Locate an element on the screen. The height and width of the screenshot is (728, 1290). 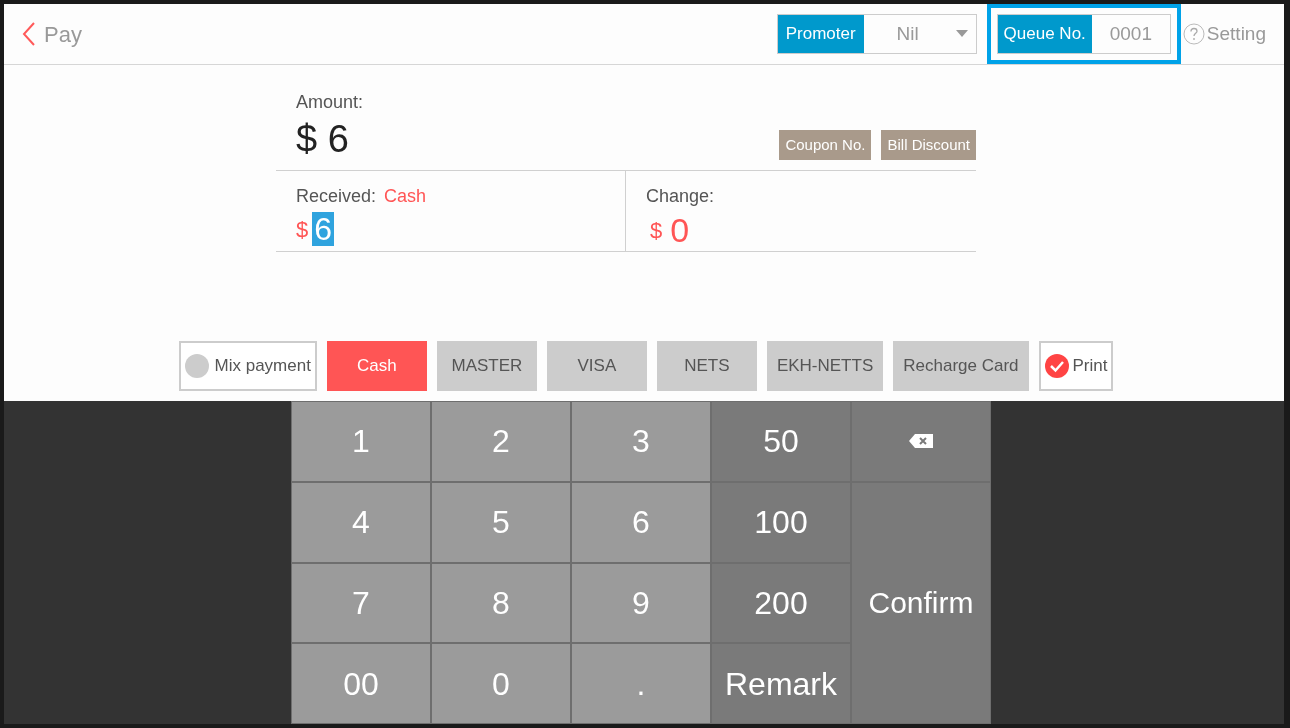
discount-button: Bill Discount is located at coordinates (928, 145).